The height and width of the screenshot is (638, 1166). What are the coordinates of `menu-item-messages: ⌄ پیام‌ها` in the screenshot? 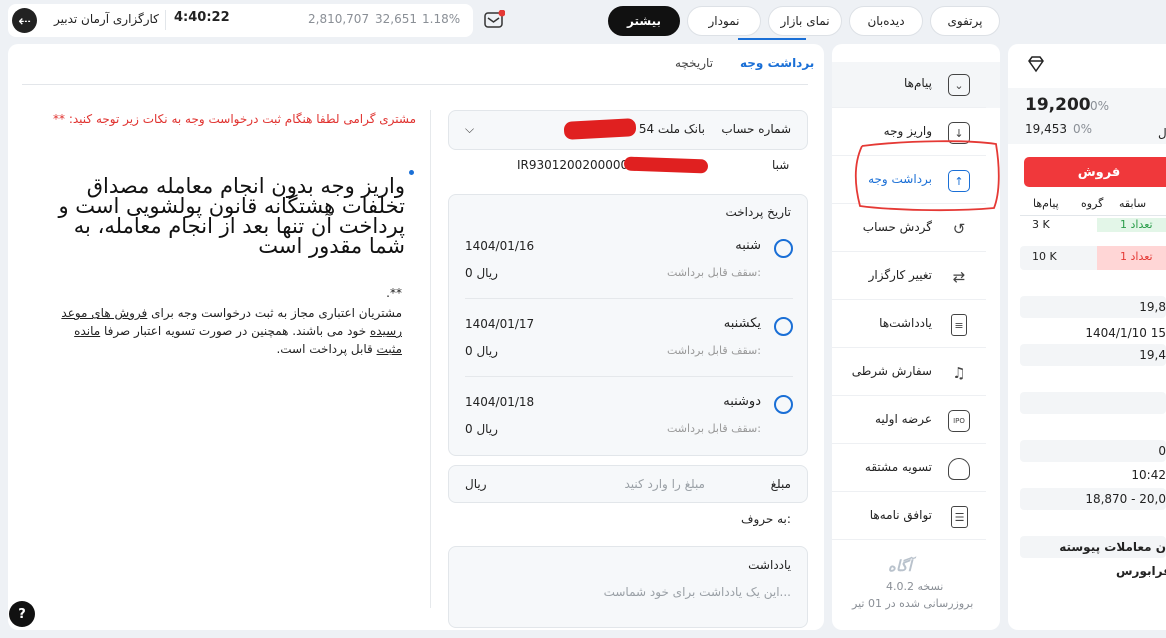 It's located at (909, 85).